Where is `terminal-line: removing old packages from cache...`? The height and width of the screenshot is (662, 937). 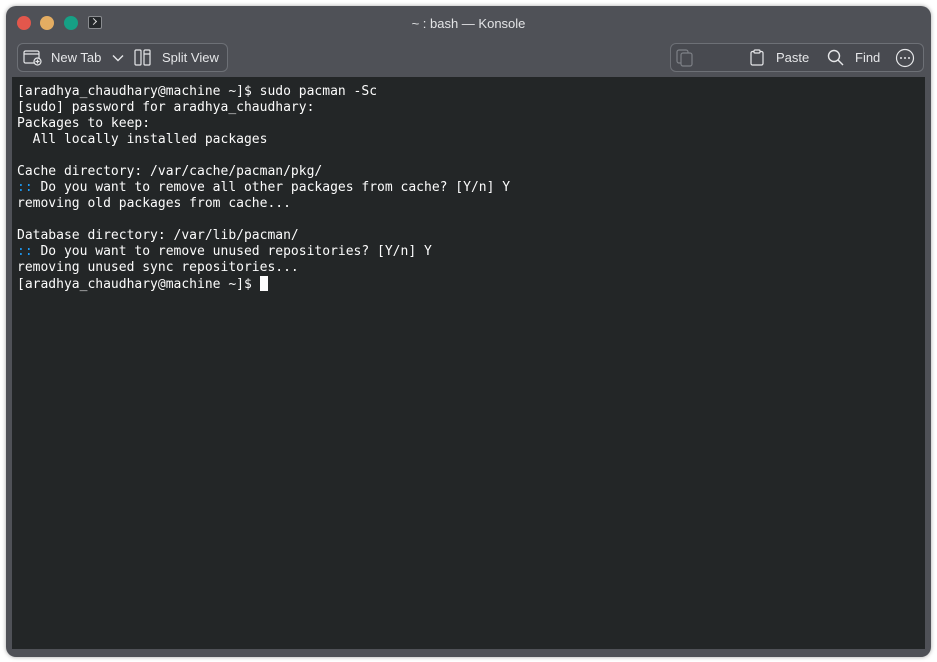 terminal-line: removing old packages from cache... is located at coordinates (154, 203).